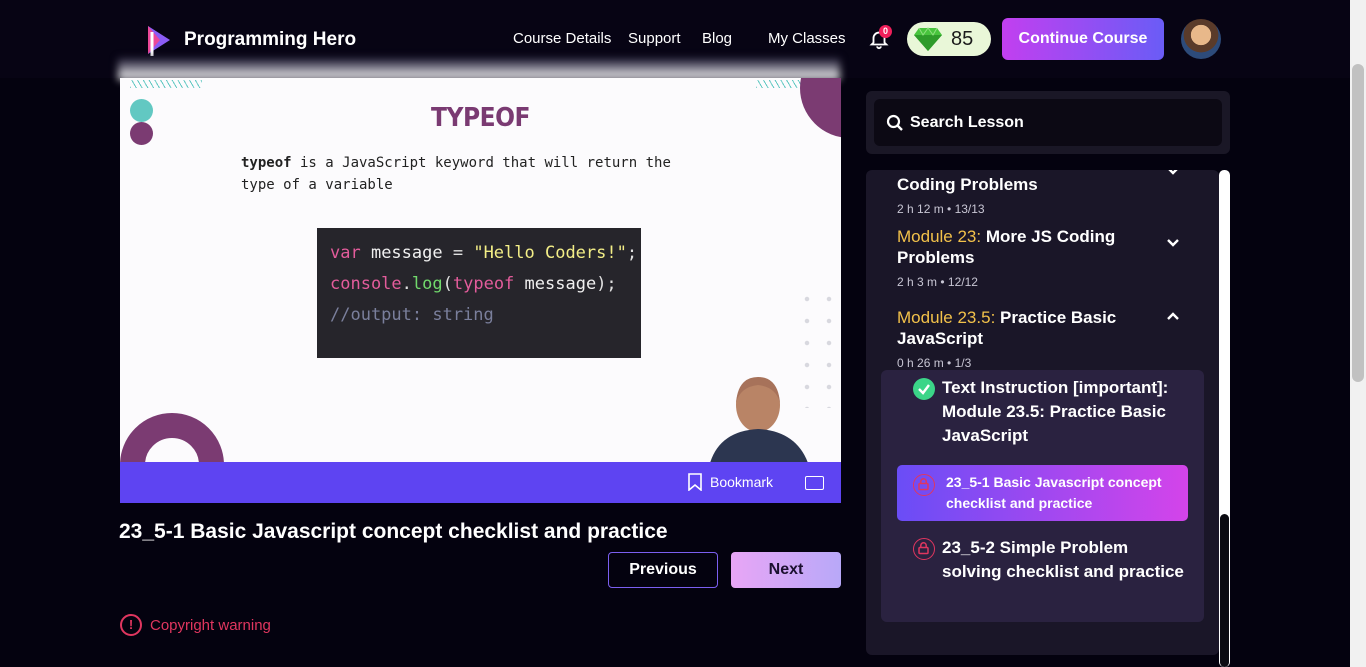 The image size is (1366, 667). I want to click on nav-my-classes: My Classes, so click(807, 38).